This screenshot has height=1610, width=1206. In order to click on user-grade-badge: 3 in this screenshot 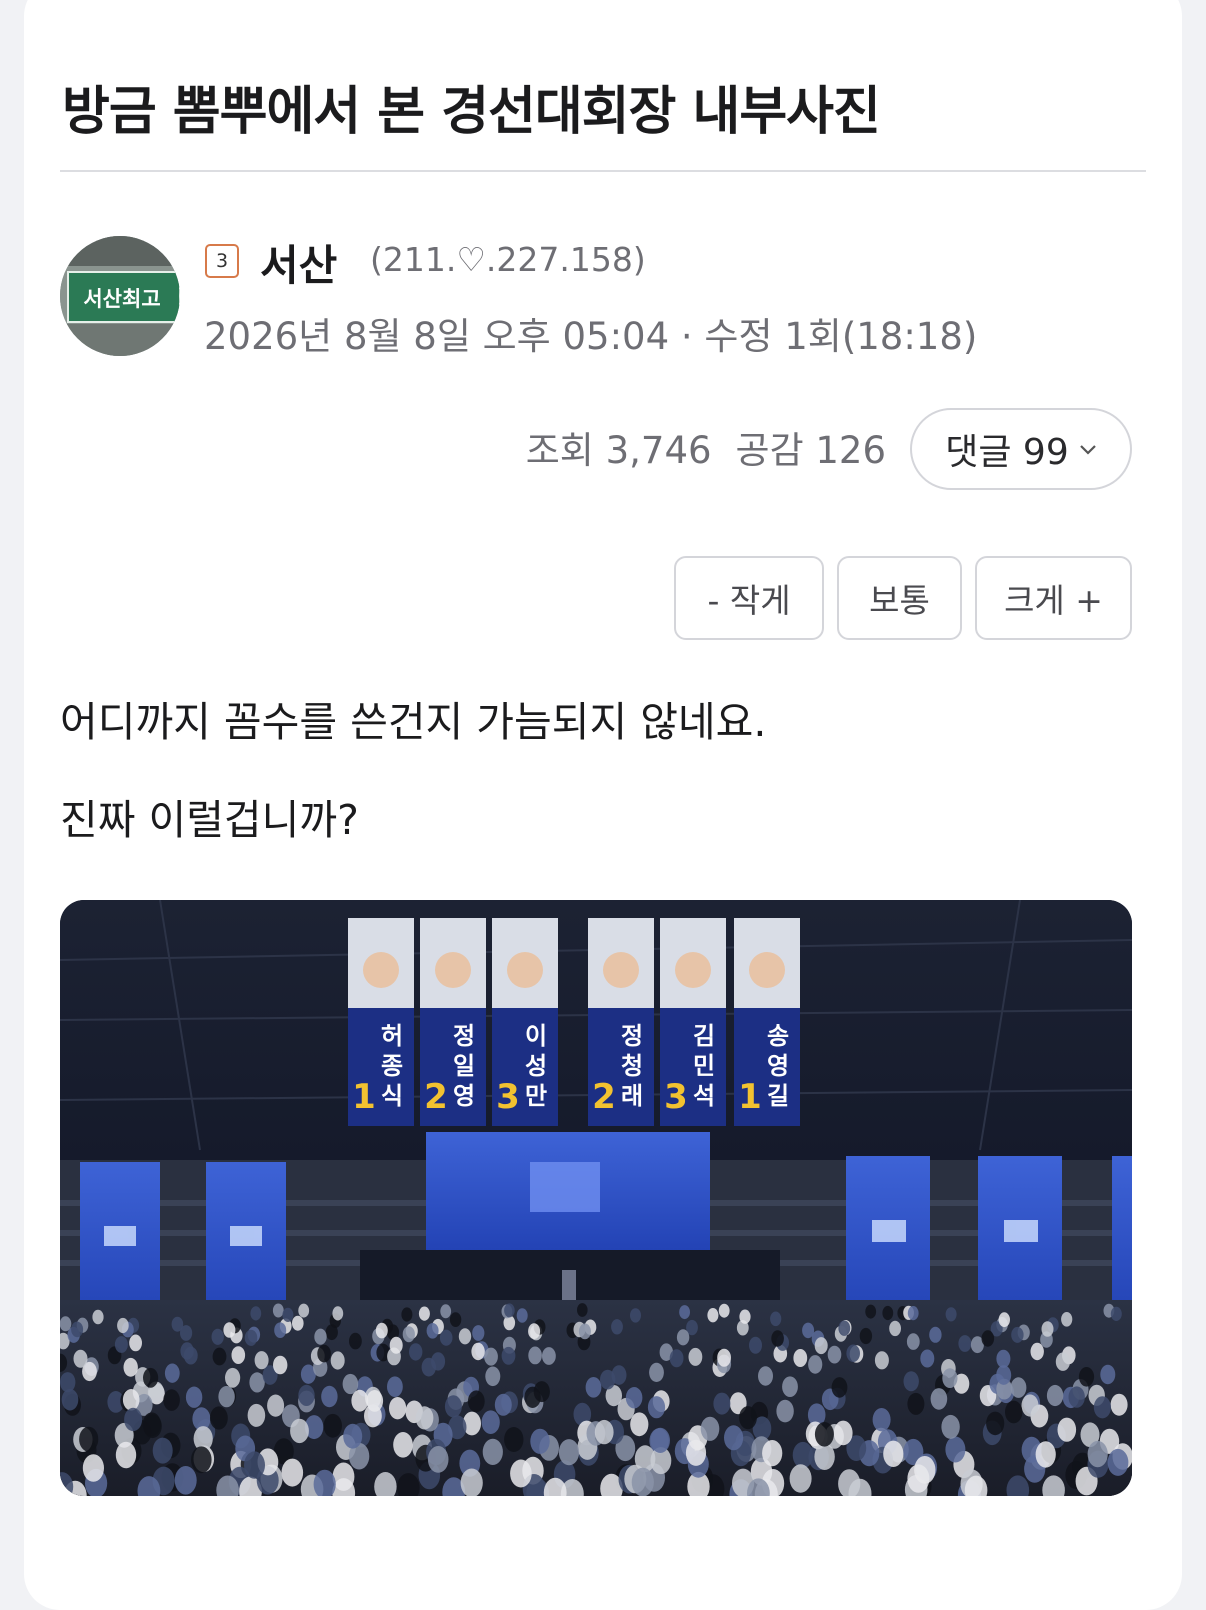, I will do `click(222, 261)`.